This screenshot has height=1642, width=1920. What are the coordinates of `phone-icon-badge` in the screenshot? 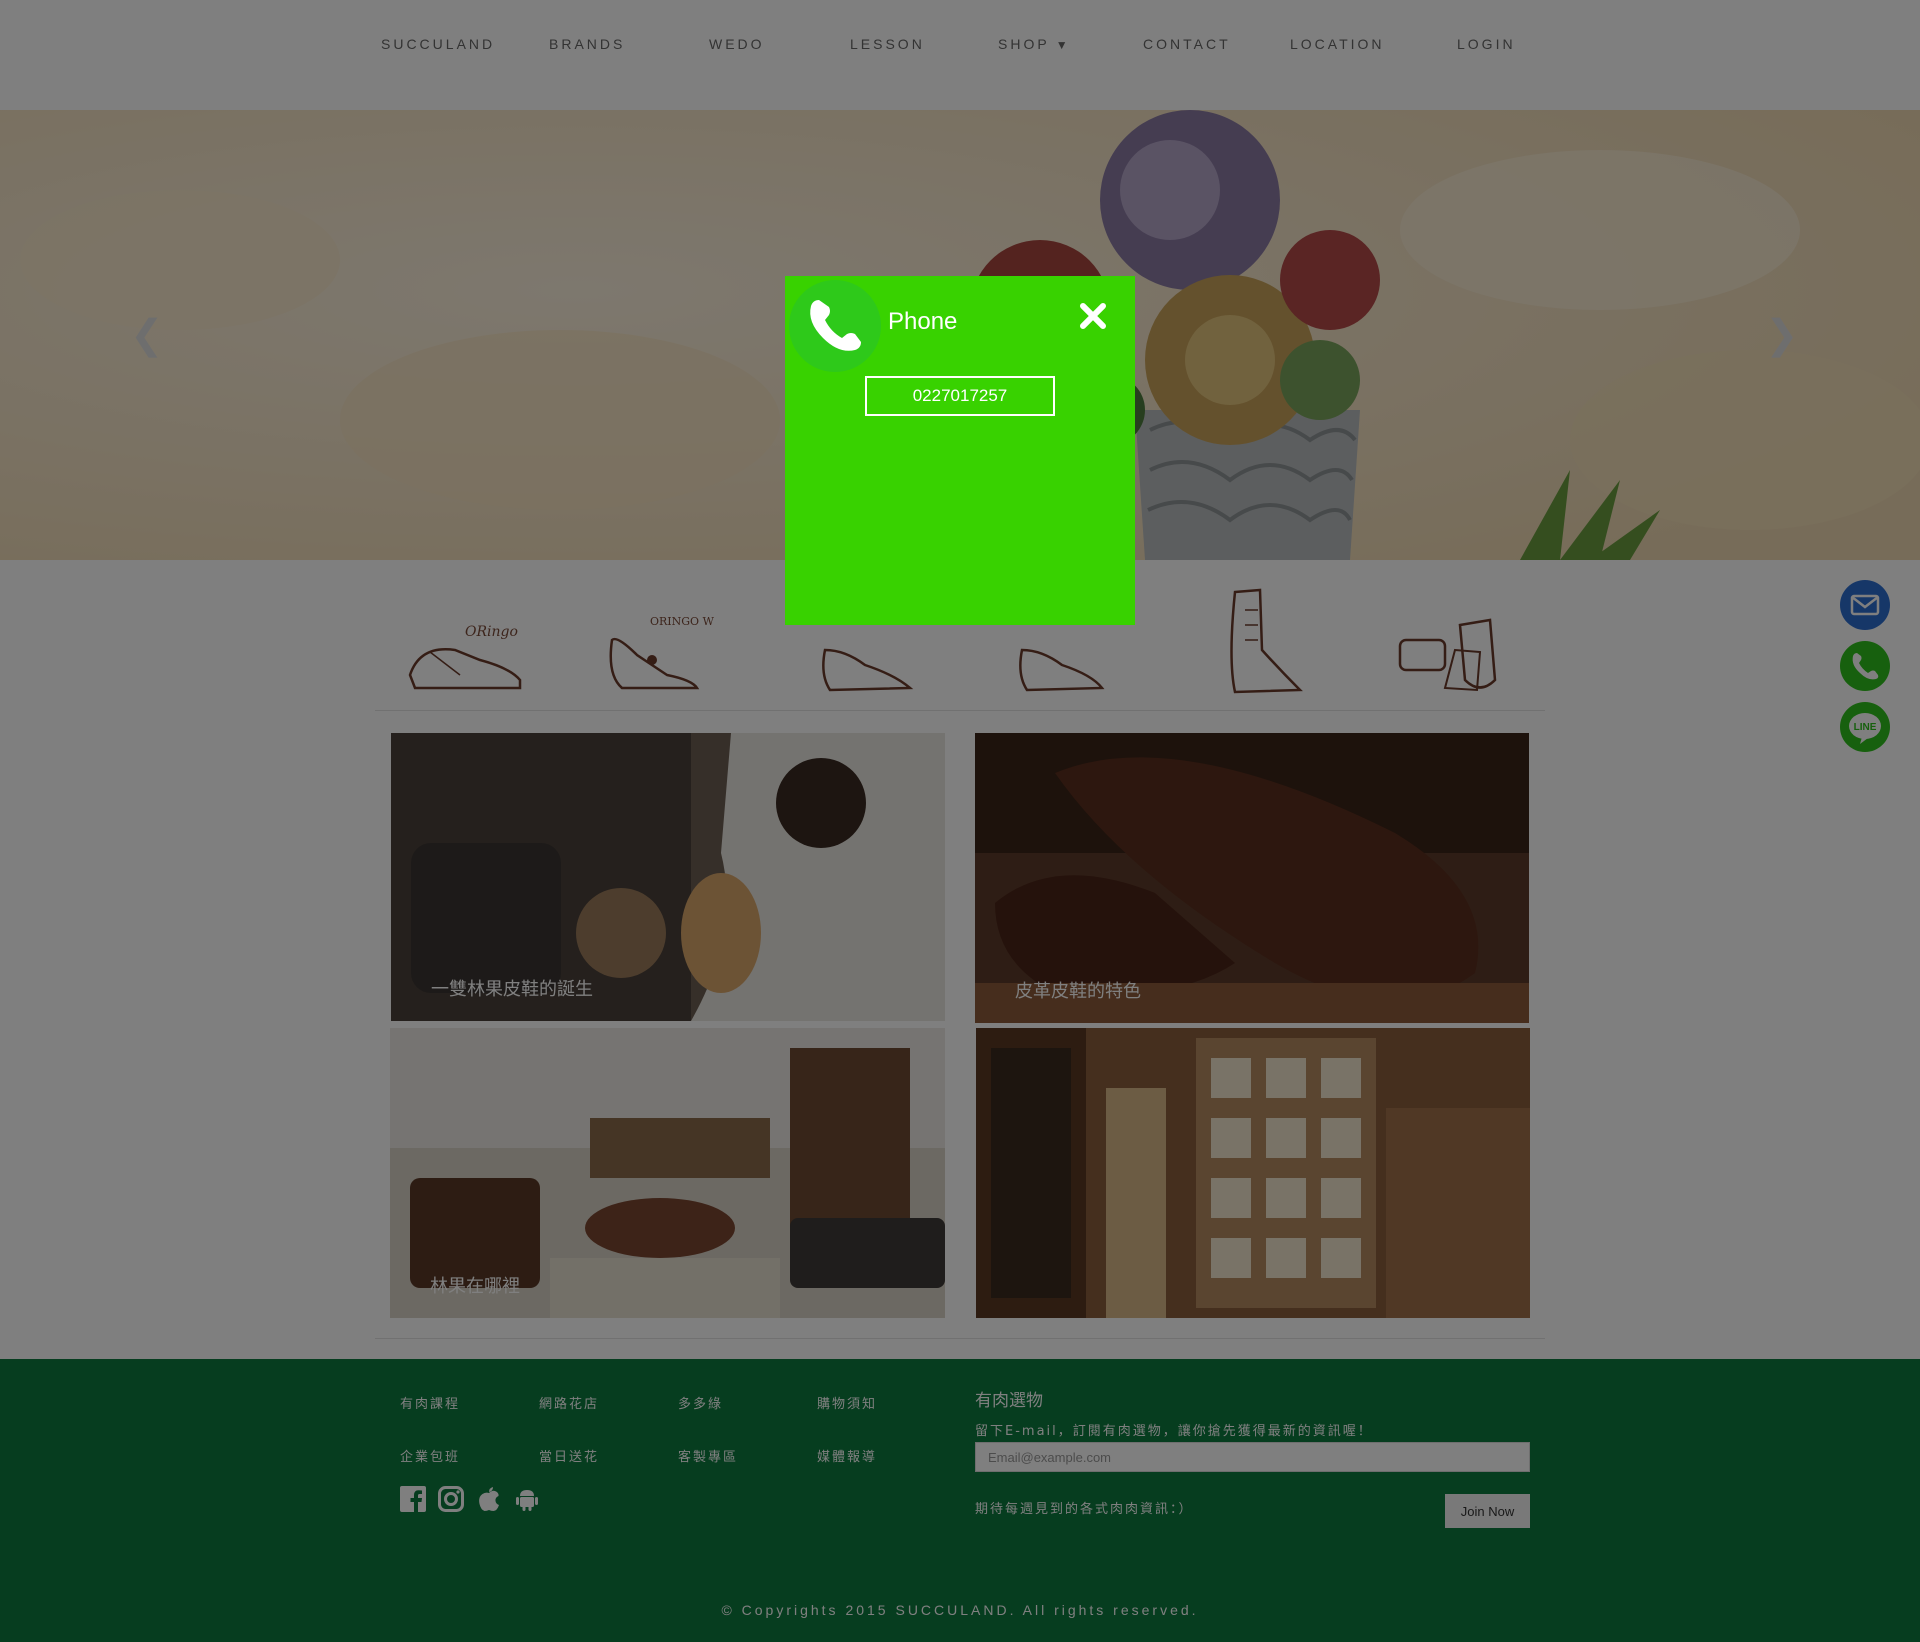 It's located at (835, 326).